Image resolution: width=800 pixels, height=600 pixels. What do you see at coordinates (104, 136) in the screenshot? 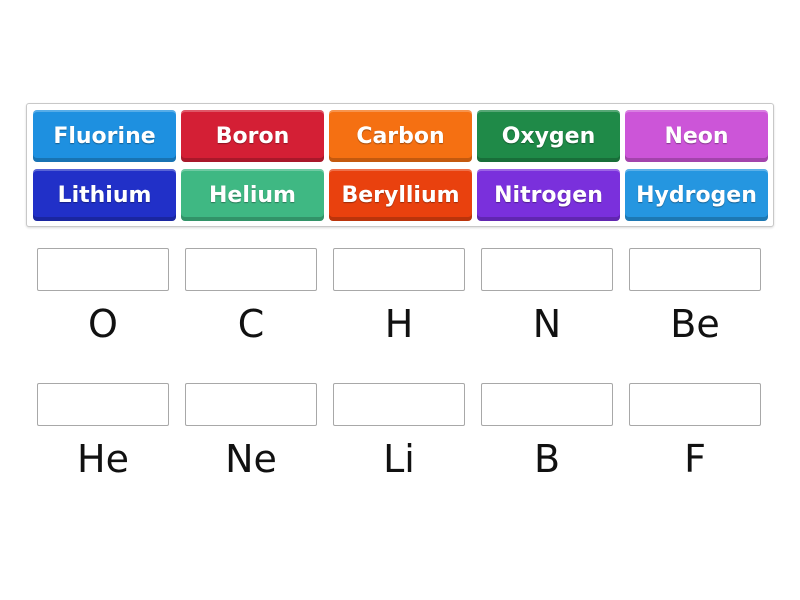
I see `answer-tile-fluorine: Fluorine` at bounding box center [104, 136].